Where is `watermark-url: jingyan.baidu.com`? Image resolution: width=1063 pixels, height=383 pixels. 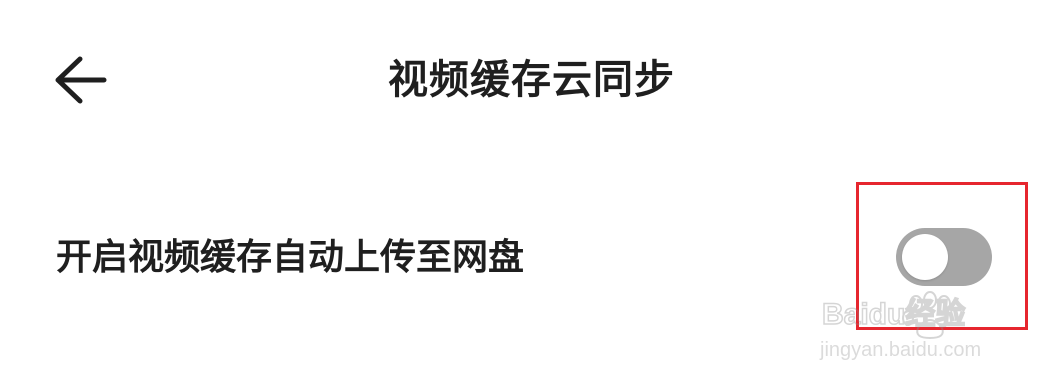 watermark-url: jingyan.baidu.com is located at coordinates (900, 350).